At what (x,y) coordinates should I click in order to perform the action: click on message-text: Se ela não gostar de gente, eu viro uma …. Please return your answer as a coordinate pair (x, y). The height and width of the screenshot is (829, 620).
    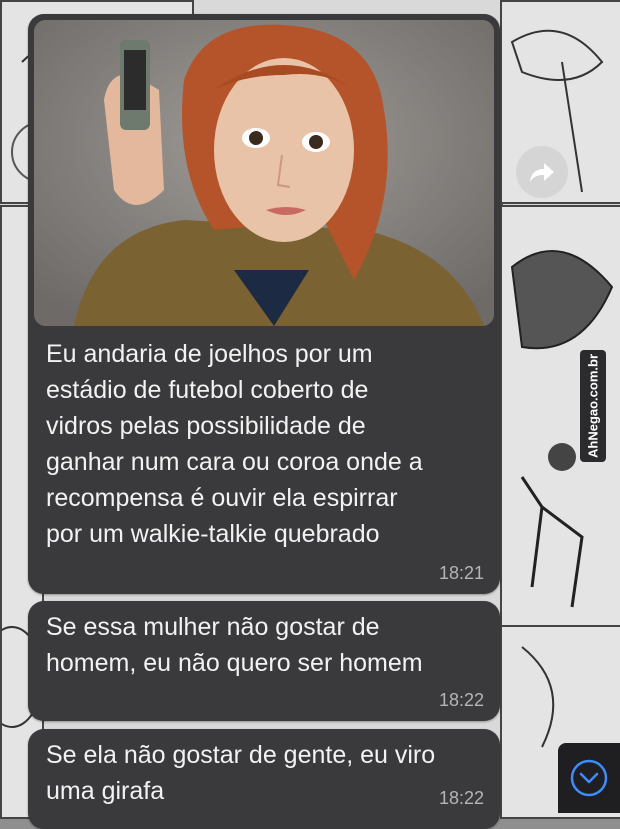
    Looking at the image, I should click on (241, 773).